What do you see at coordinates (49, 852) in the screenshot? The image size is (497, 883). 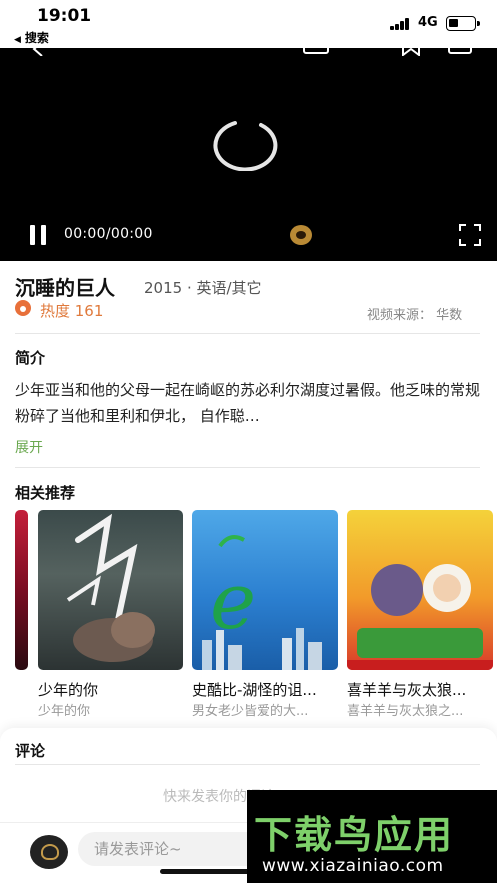 I see `avatar-icon` at bounding box center [49, 852].